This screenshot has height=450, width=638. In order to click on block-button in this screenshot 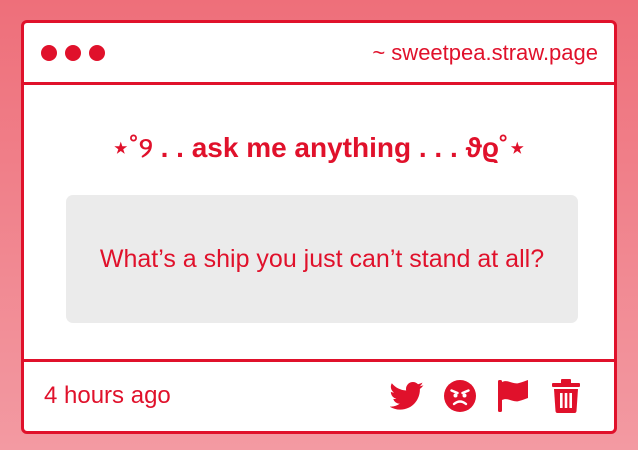, I will do `click(459, 395)`.